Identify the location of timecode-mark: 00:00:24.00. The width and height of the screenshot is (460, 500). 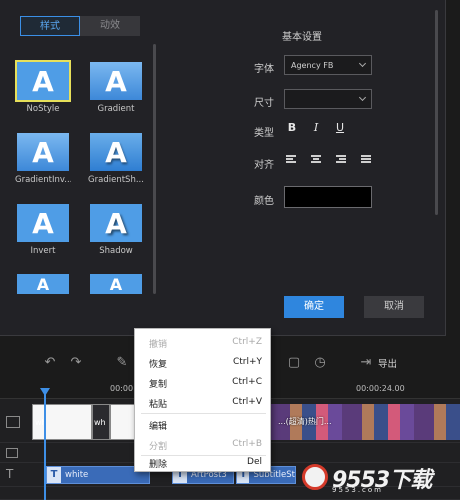
(380, 388).